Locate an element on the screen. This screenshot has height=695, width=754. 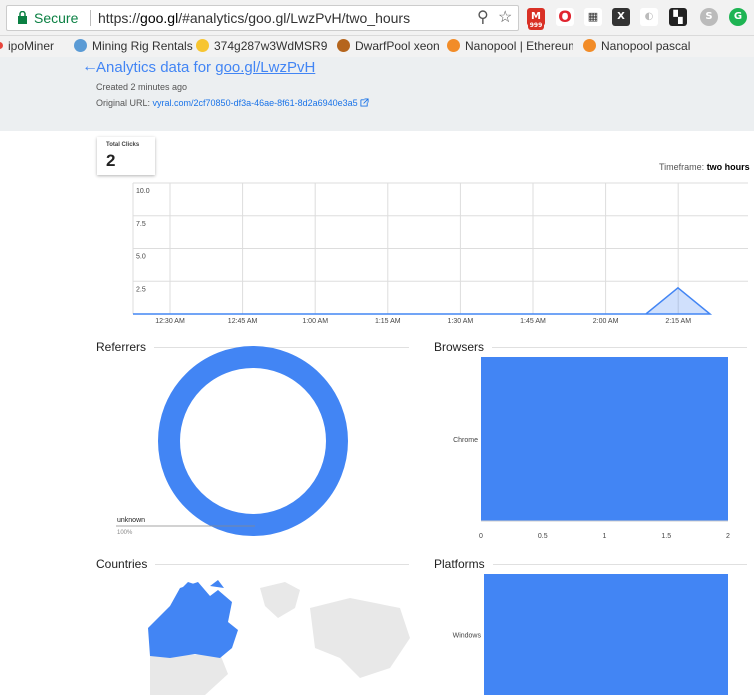
category-label: Windows is located at coordinates (467, 636).